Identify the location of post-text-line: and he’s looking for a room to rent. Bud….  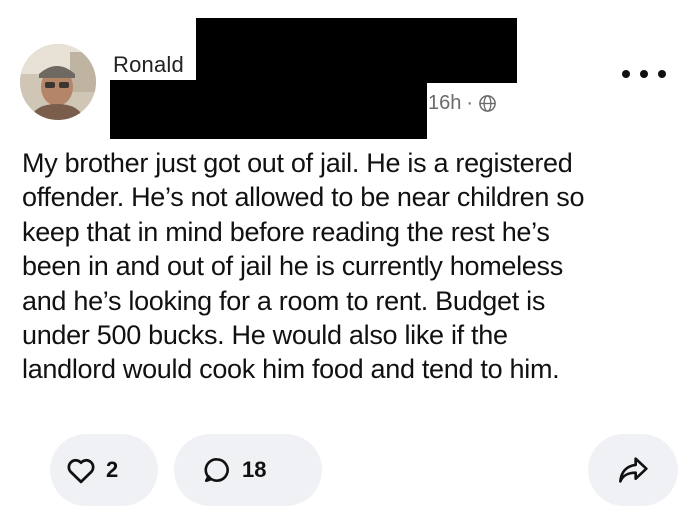
(284, 300).